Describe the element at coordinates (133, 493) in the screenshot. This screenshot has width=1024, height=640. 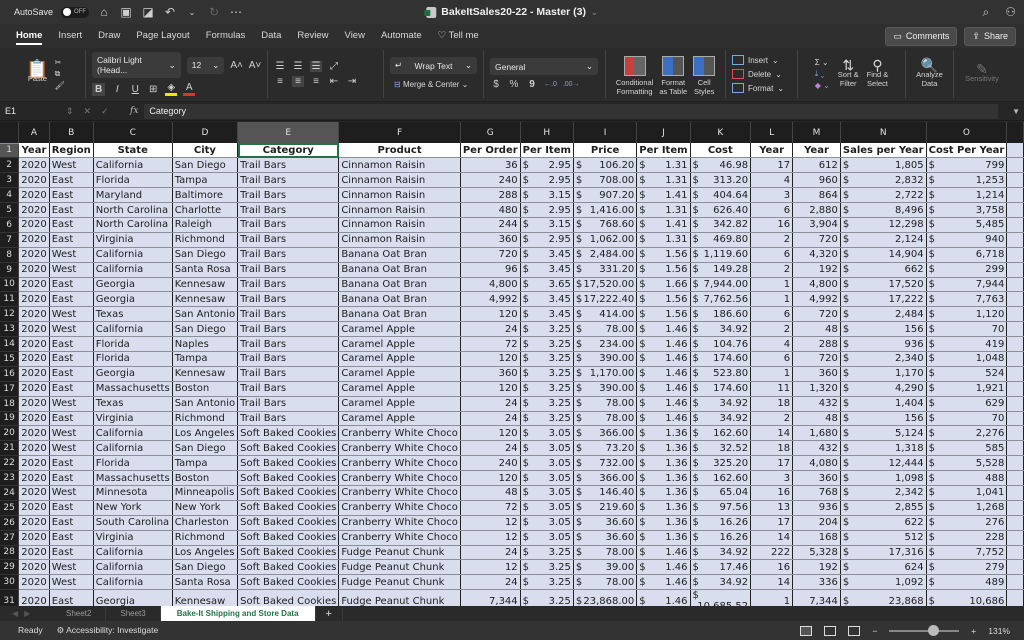
I see `cell: Minnesota` at that location.